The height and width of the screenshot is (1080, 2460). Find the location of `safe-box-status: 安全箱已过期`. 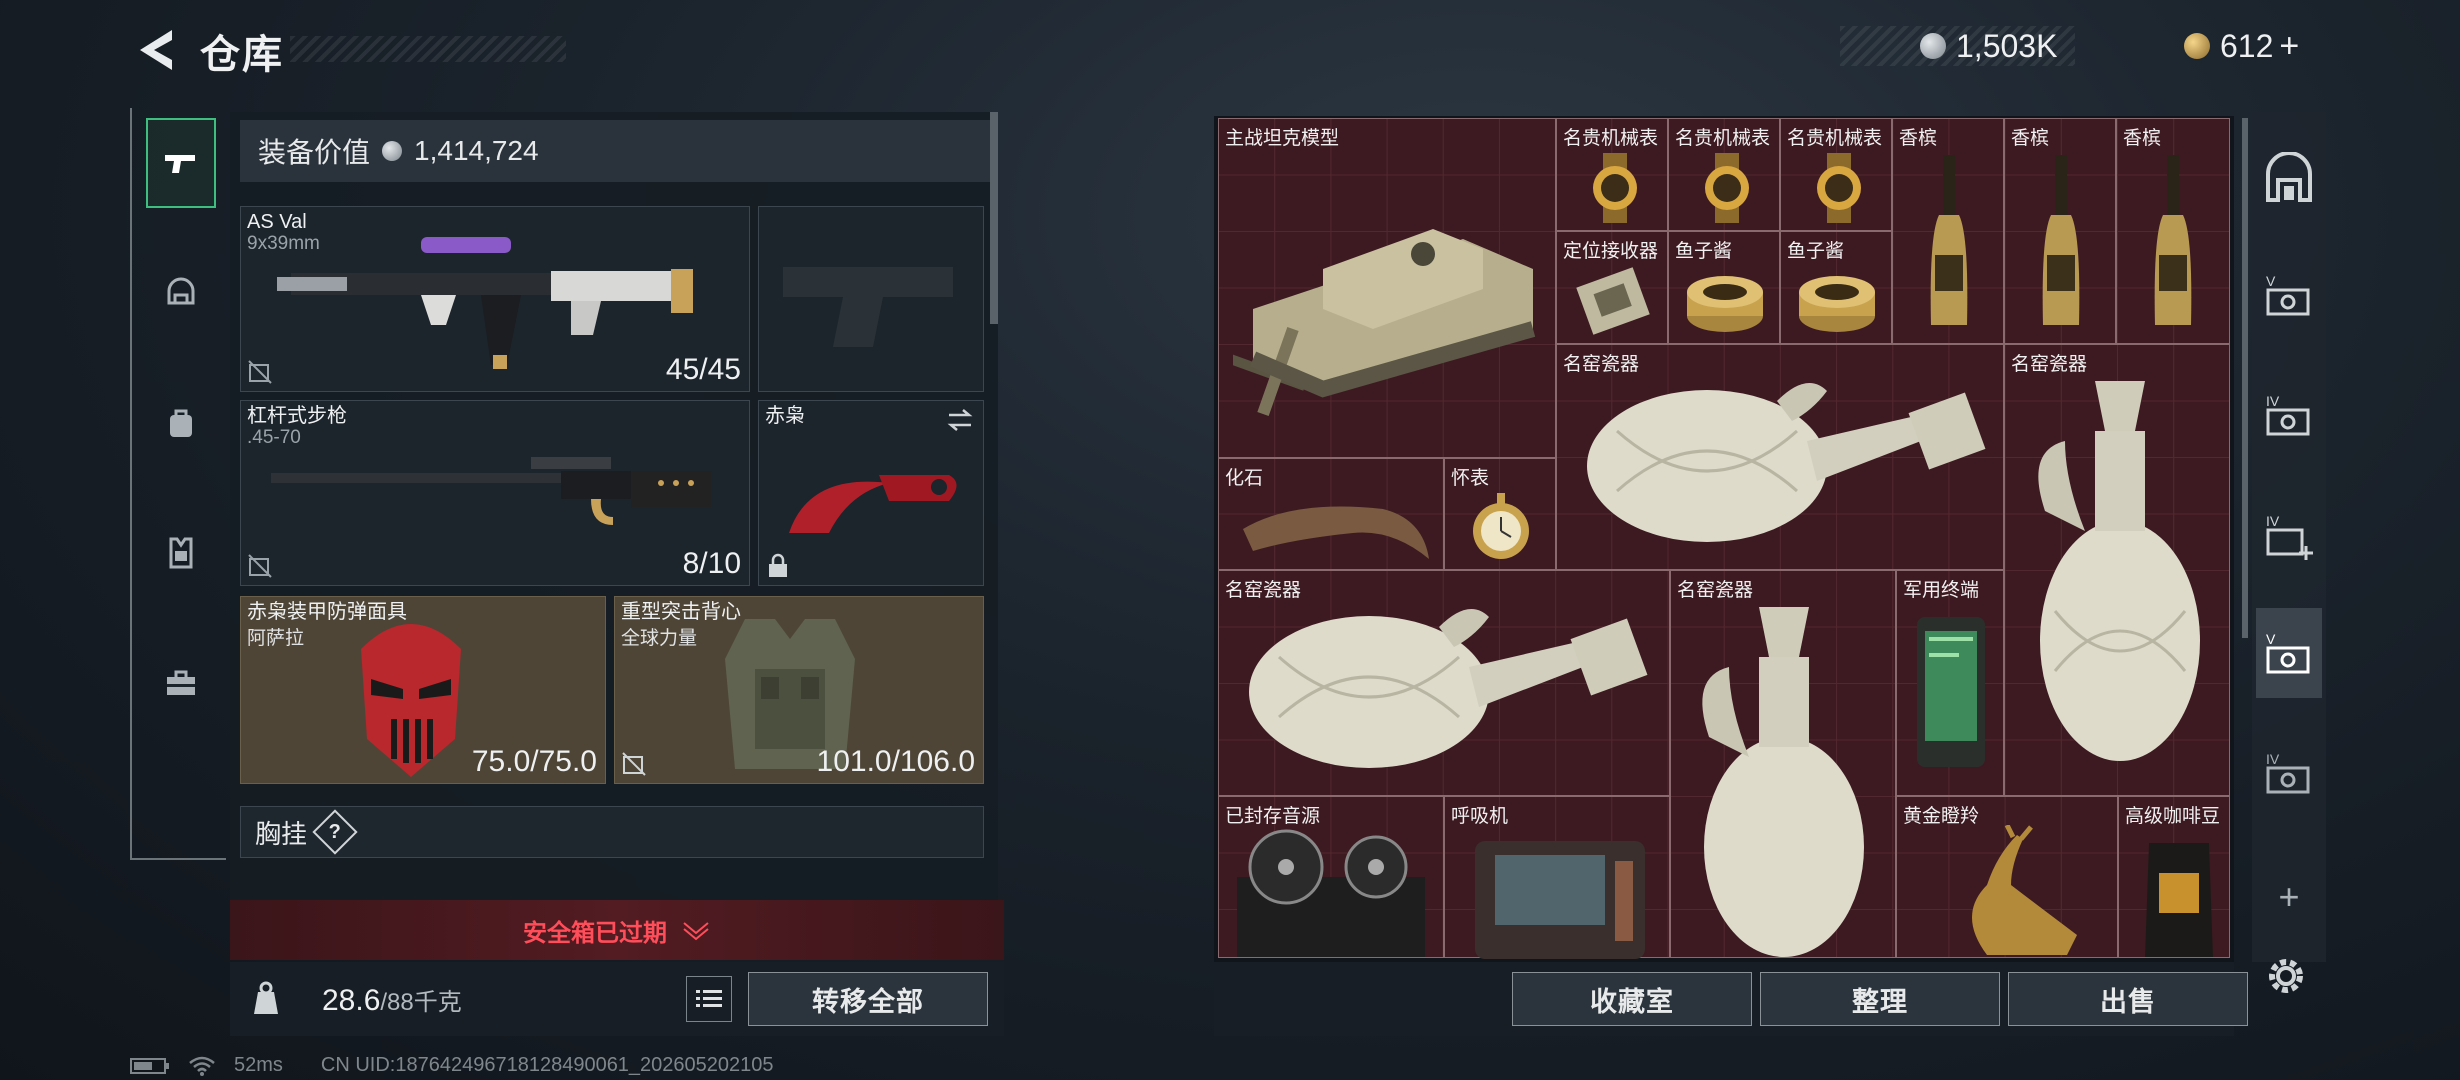

safe-box-status: 安全箱已过期 is located at coordinates (595, 933).